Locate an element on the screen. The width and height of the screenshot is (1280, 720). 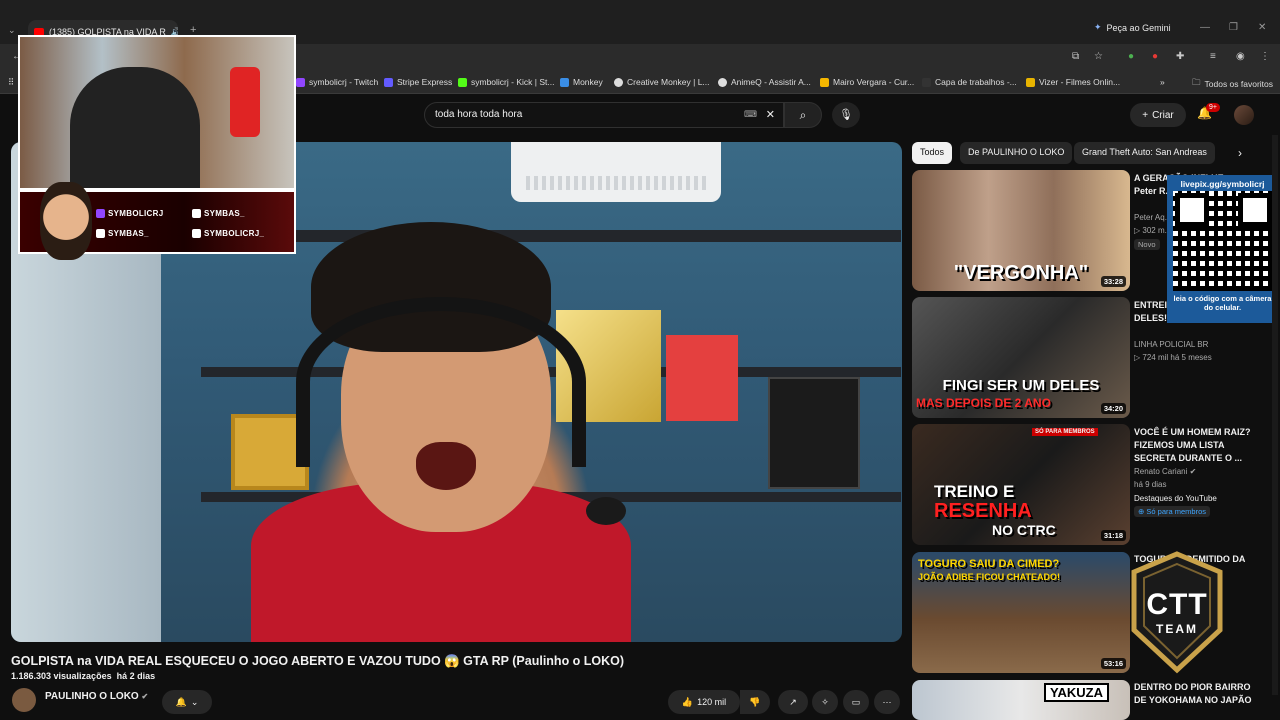
media-icon: ≡ is located at coordinates (1213, 56).